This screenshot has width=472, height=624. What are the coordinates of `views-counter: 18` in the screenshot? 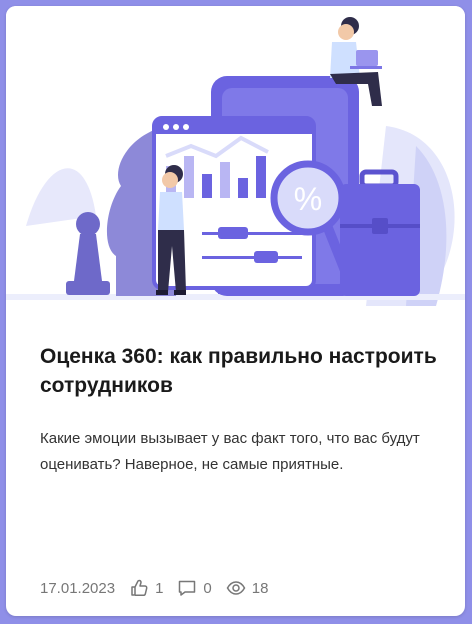 It's located at (247, 588).